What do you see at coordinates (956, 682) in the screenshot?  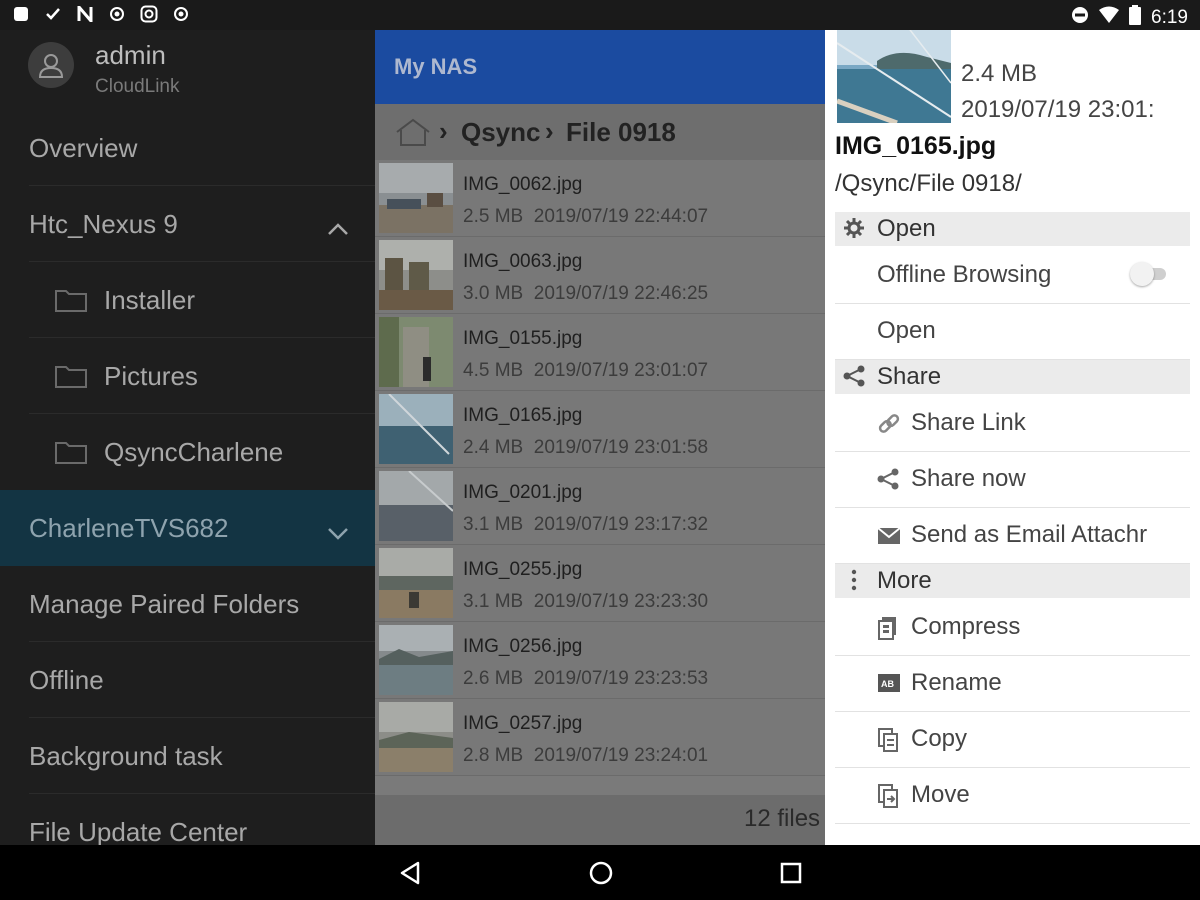 I see `rename-label: Rename` at bounding box center [956, 682].